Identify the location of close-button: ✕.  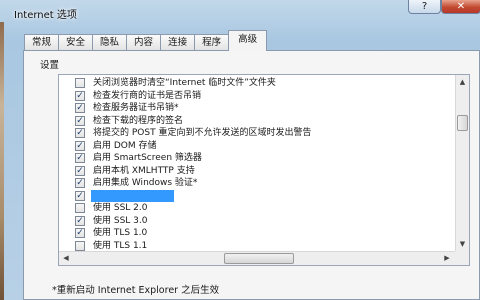
(460, 7).